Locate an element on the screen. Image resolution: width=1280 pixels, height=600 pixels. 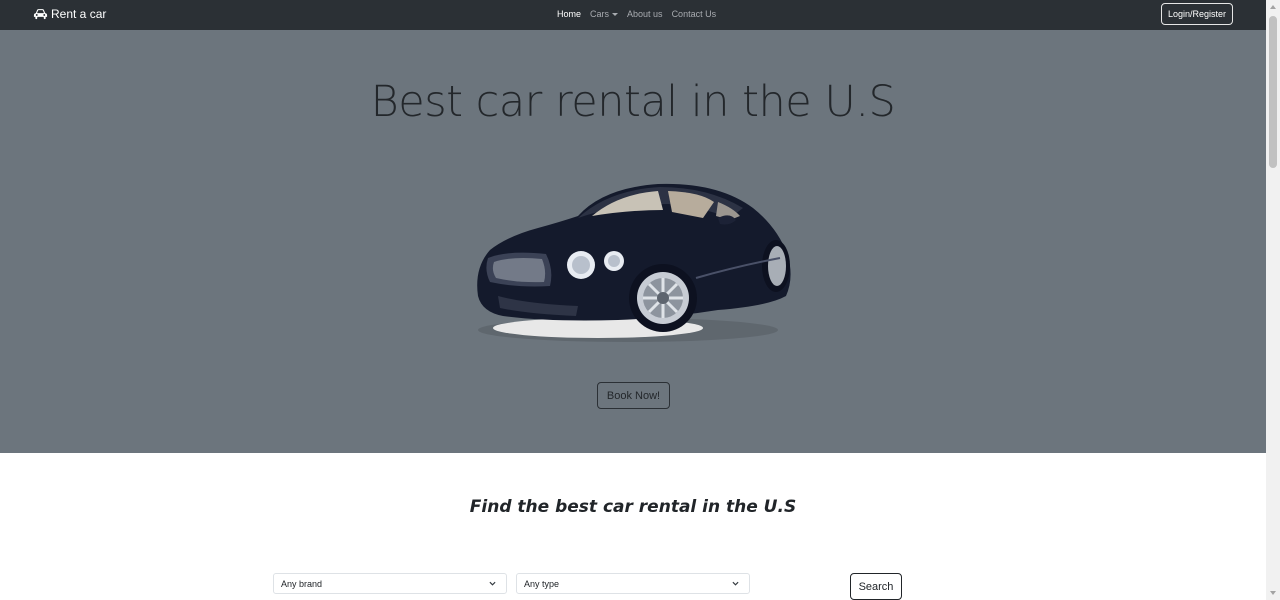
nav-link-home: Home is located at coordinates (569, 14).